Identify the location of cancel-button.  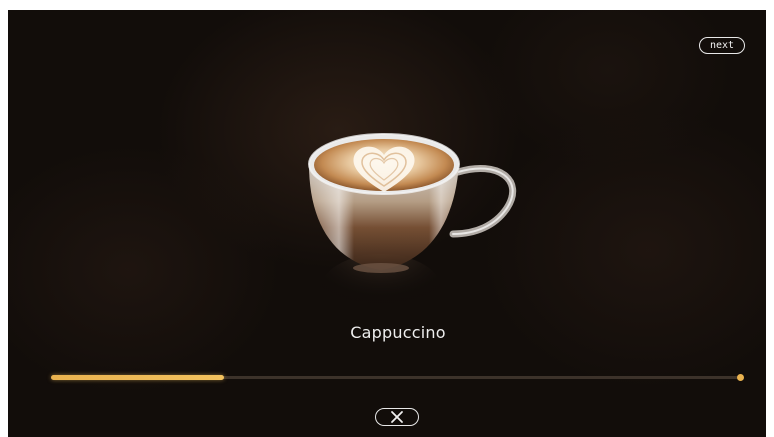
(397, 417).